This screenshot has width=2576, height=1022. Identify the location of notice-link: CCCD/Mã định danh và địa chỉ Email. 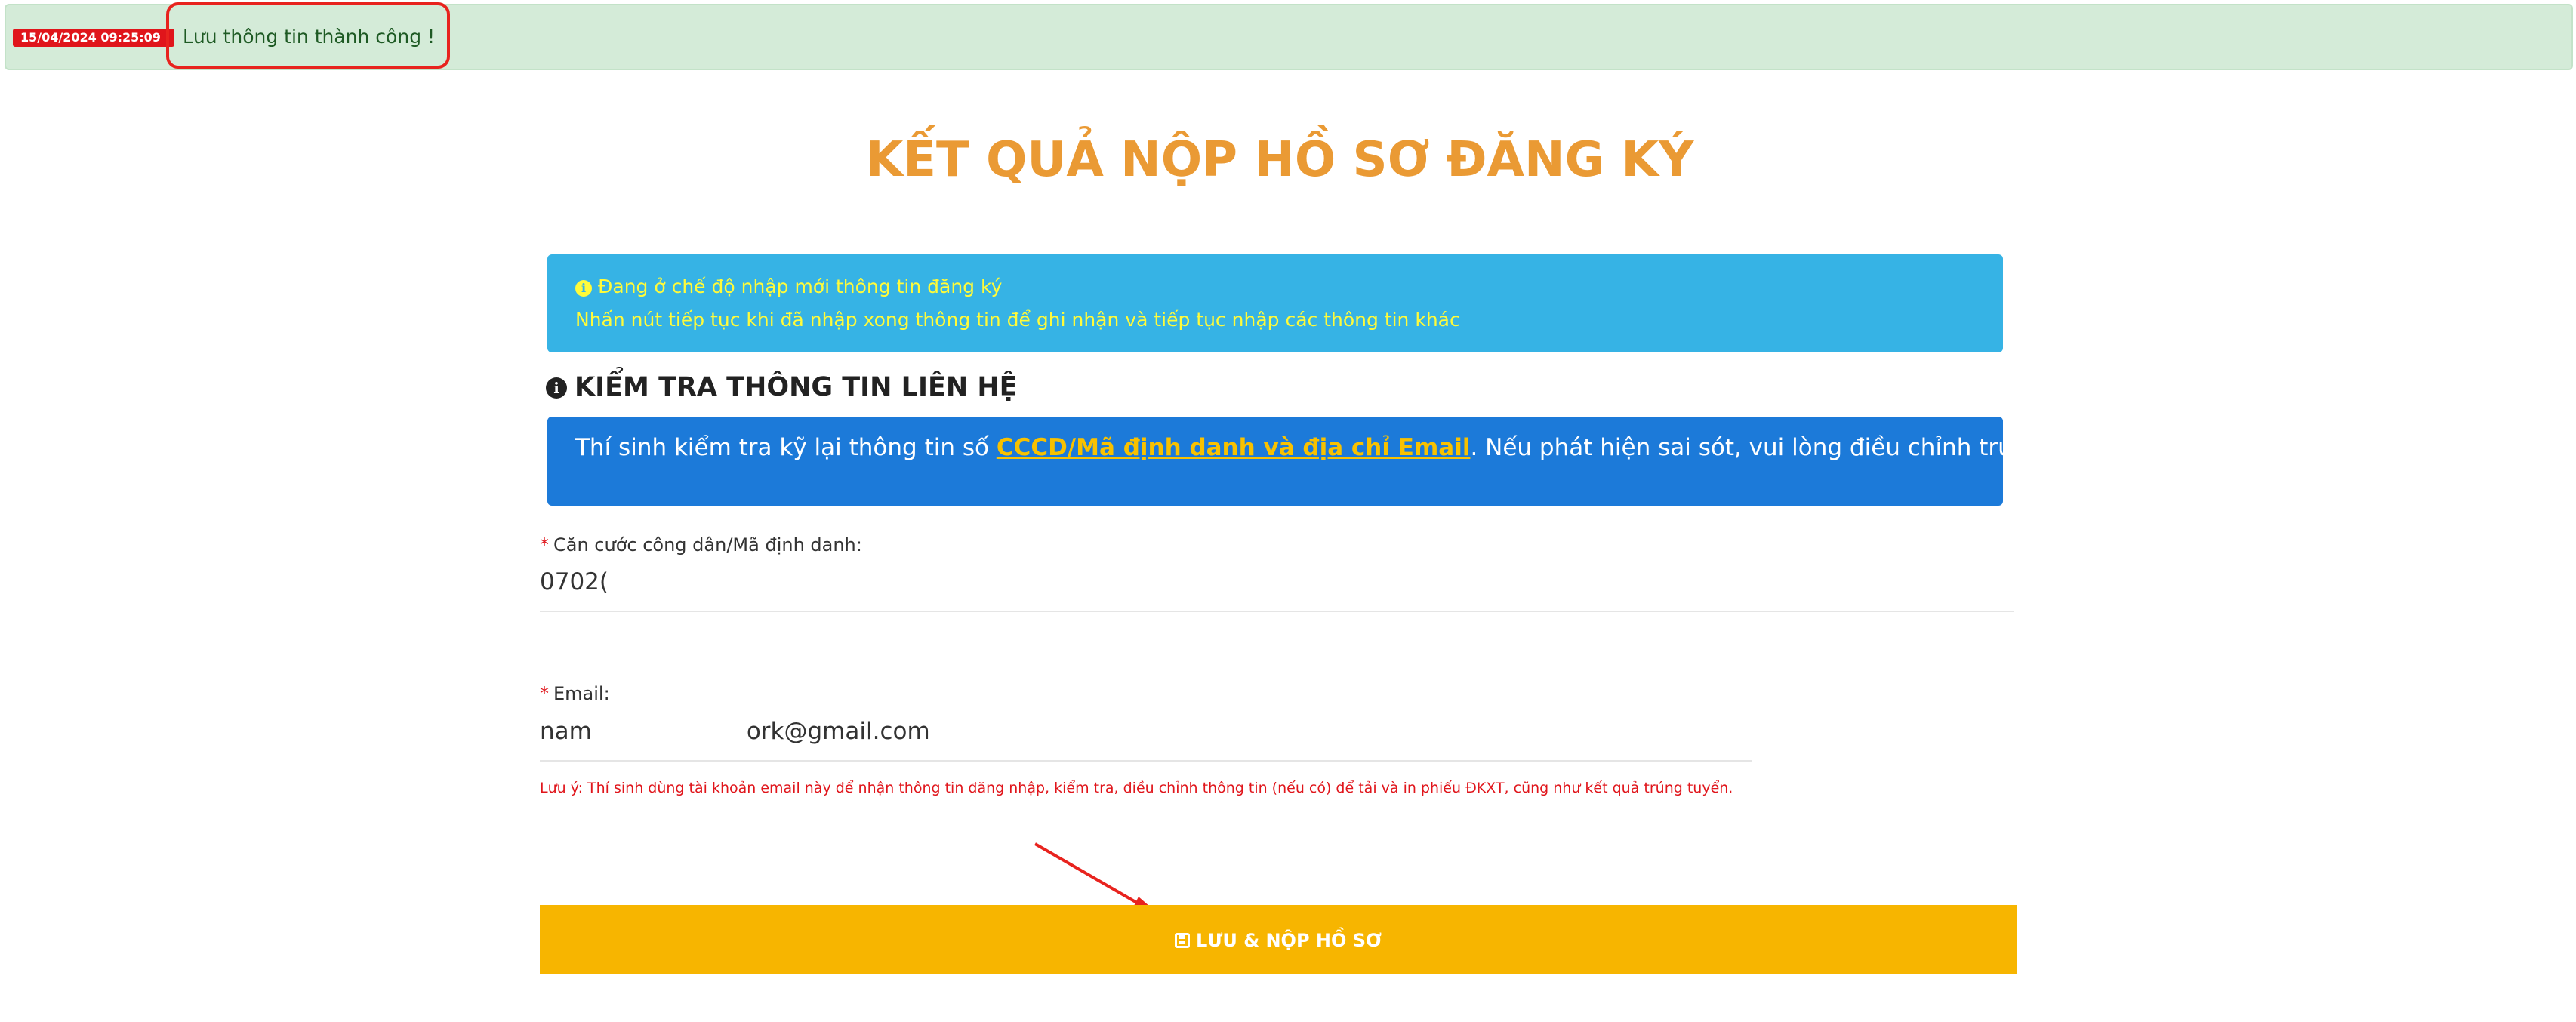
(1234, 447).